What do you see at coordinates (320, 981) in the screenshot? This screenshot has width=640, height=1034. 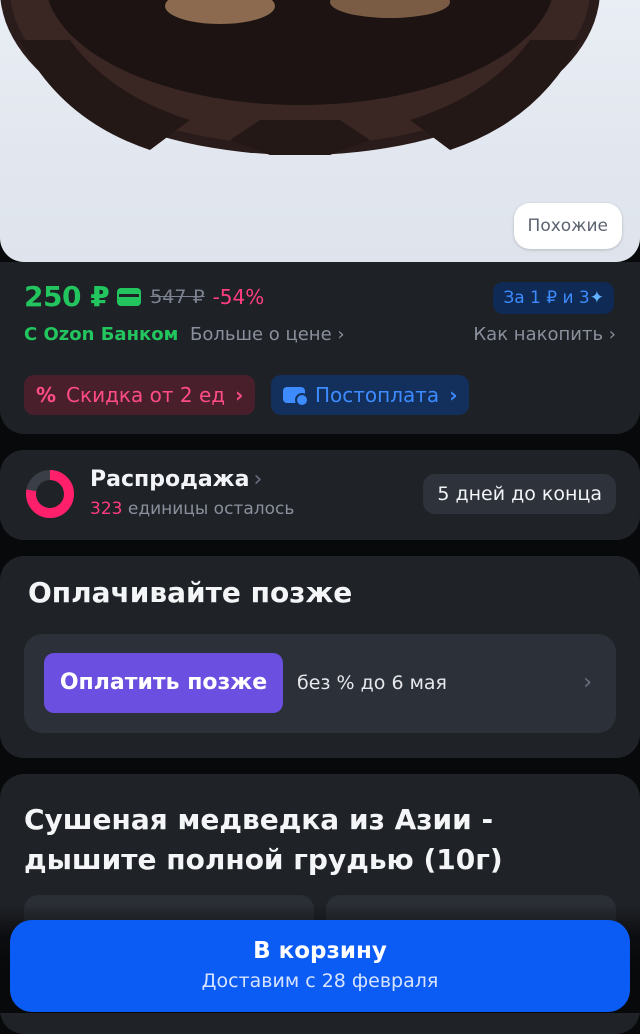 I see `delivery-date: Доставим с 28 февраля` at bounding box center [320, 981].